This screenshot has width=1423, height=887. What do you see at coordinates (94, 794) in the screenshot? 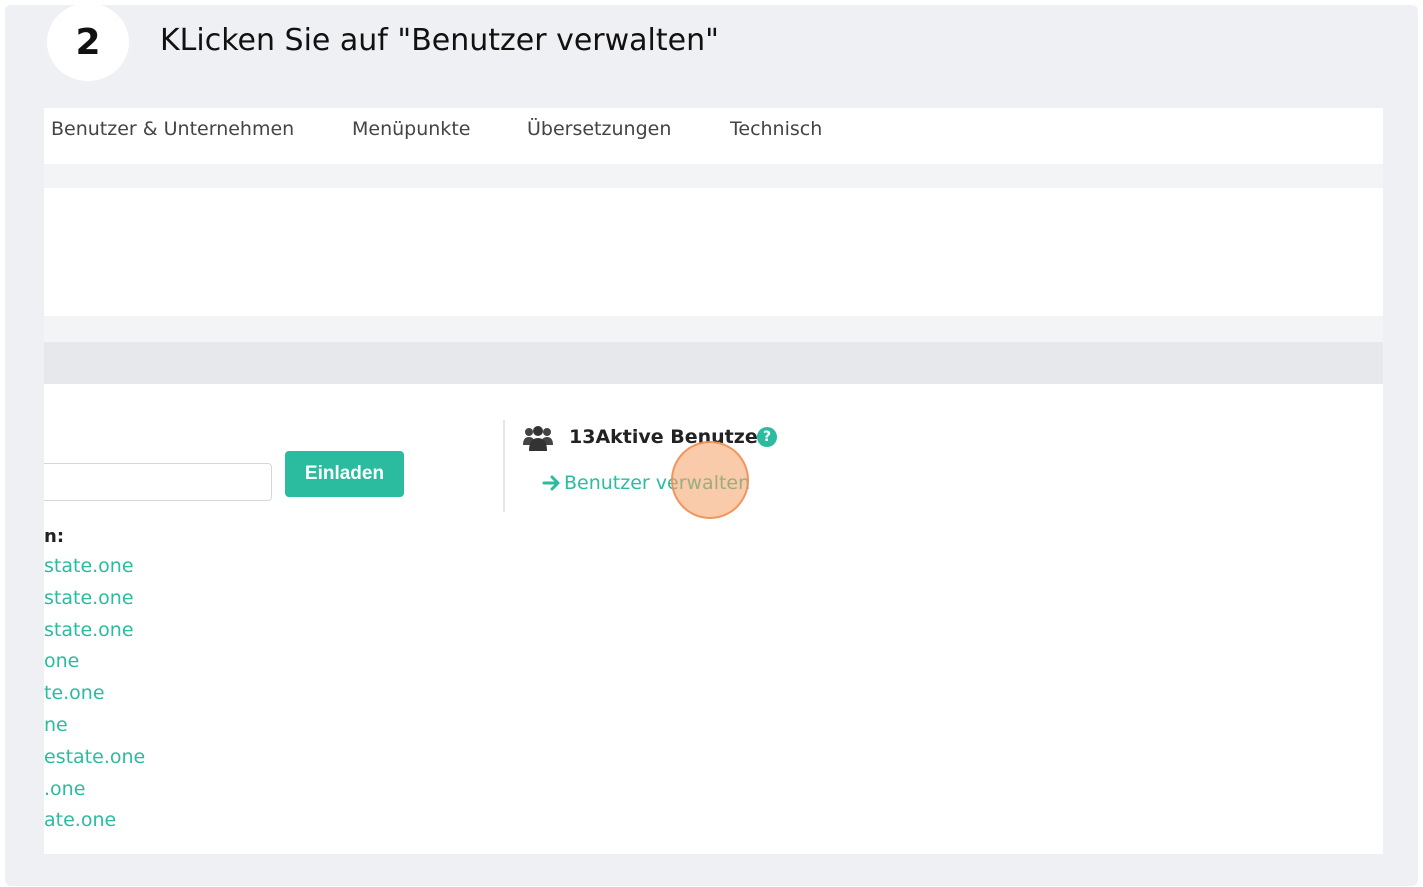
I see `list-item: .one` at bounding box center [94, 794].